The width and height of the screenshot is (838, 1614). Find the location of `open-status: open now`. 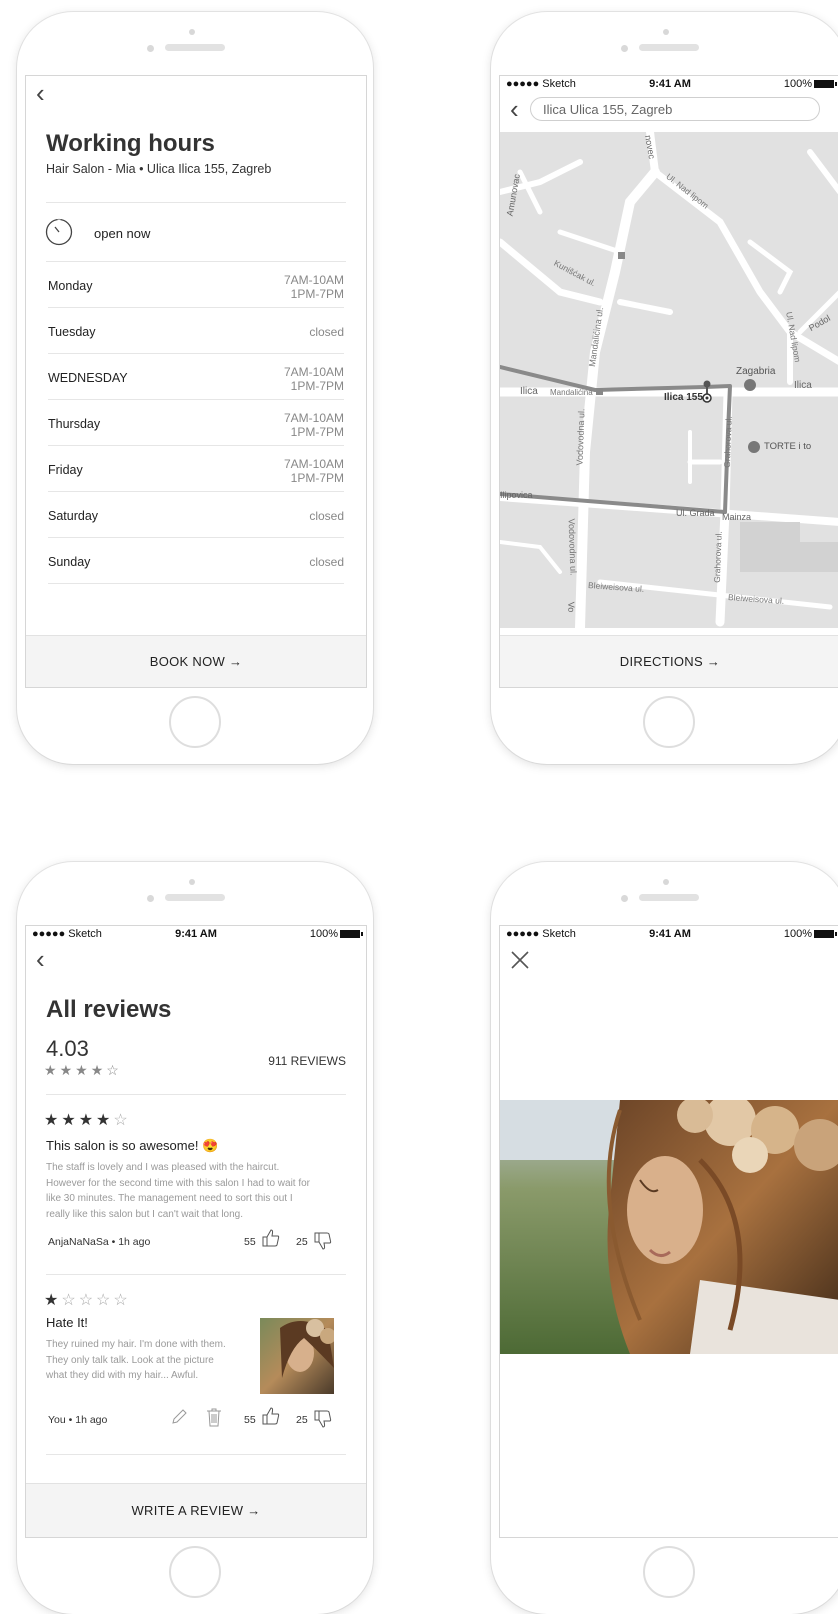

open-status: open now is located at coordinates (122, 233).